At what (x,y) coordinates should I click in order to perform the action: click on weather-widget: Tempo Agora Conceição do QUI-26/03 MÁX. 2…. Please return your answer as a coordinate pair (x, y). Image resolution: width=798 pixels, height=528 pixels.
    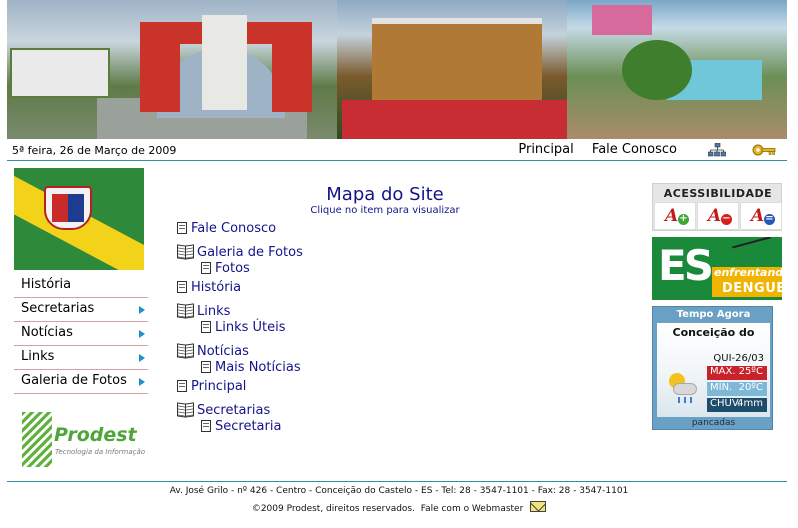
    Looking at the image, I should click on (712, 368).